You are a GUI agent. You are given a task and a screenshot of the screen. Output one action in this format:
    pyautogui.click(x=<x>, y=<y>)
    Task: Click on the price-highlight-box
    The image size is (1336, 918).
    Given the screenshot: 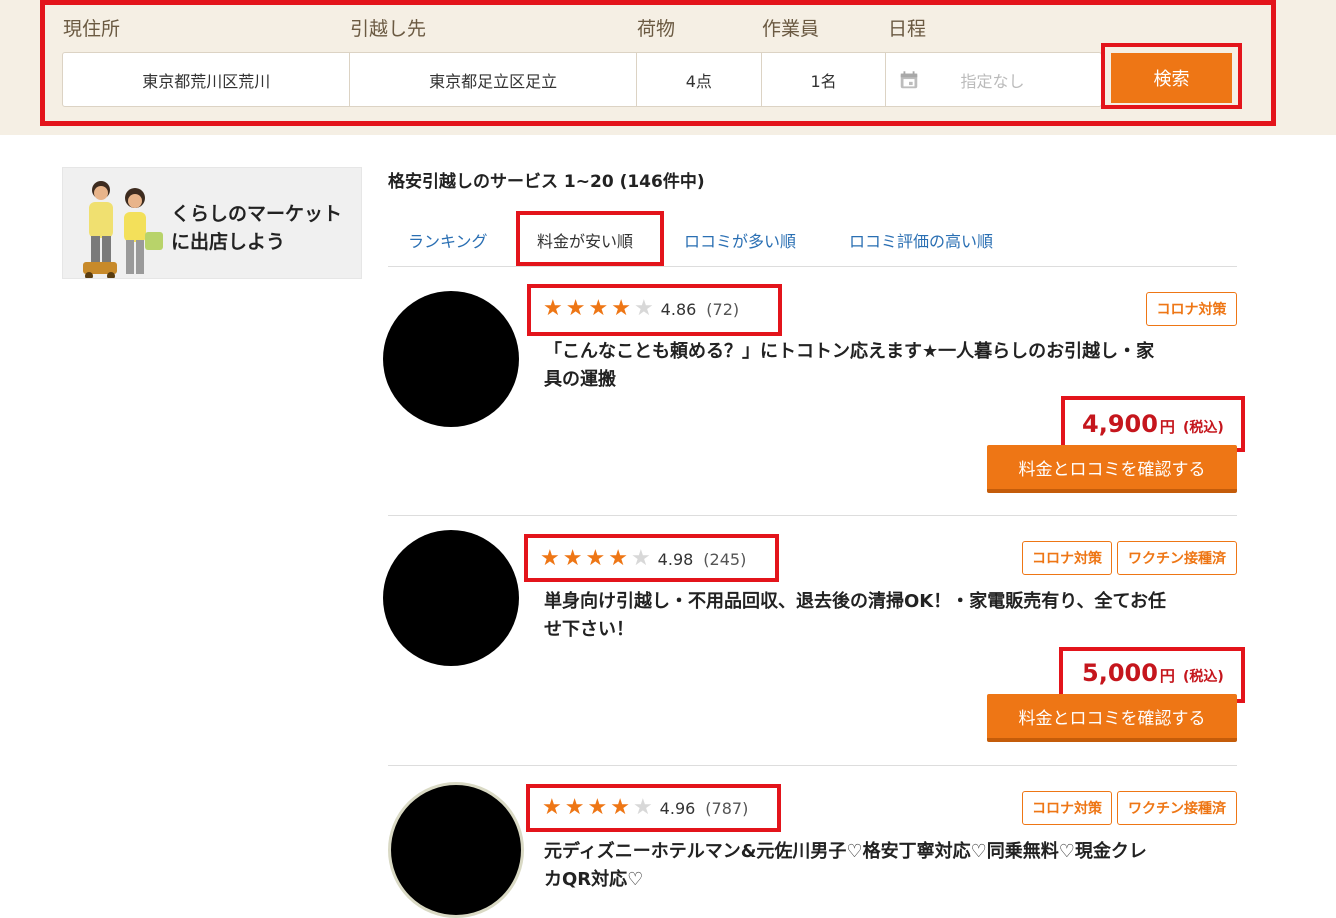 What is the action you would take?
    pyautogui.click(x=1153, y=424)
    